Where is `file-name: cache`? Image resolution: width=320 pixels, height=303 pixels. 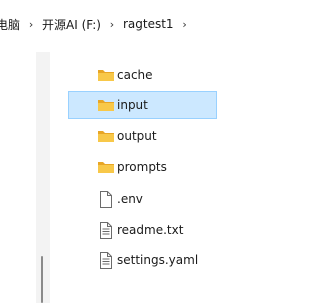
file-name: cache is located at coordinates (135, 75).